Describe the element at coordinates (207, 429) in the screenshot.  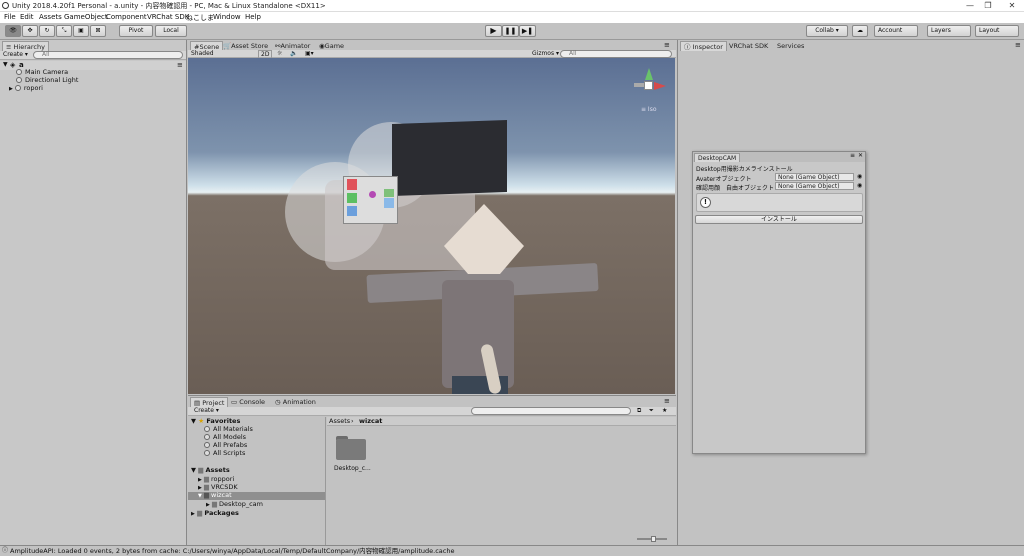
I see `search-icon` at that location.